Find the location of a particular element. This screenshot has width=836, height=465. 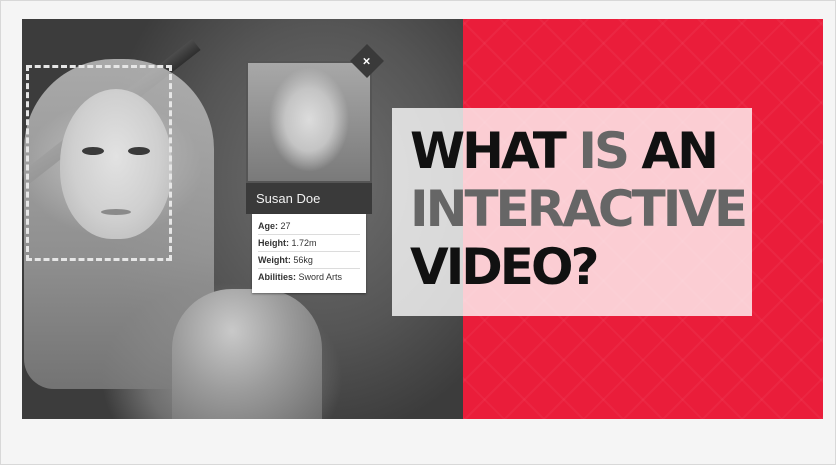

detail-value: 1.72m is located at coordinates (304, 243).